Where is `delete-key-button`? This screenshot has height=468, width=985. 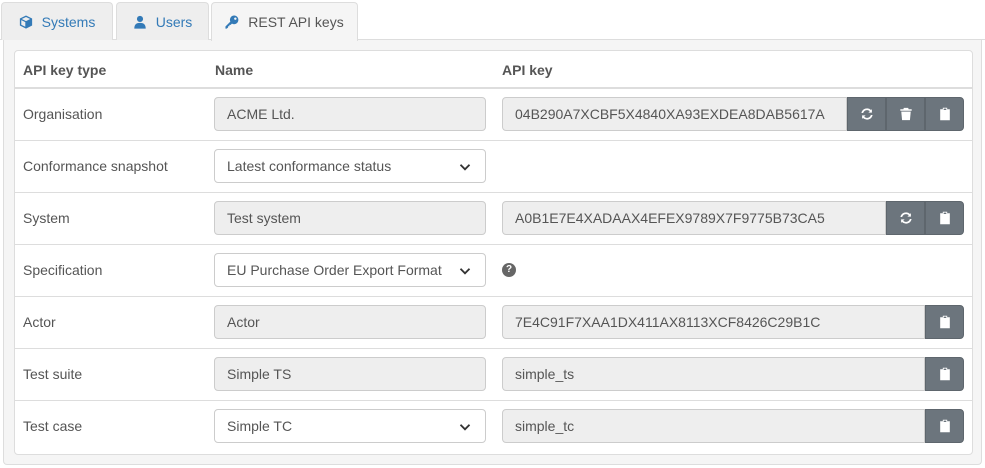
delete-key-button is located at coordinates (905, 114).